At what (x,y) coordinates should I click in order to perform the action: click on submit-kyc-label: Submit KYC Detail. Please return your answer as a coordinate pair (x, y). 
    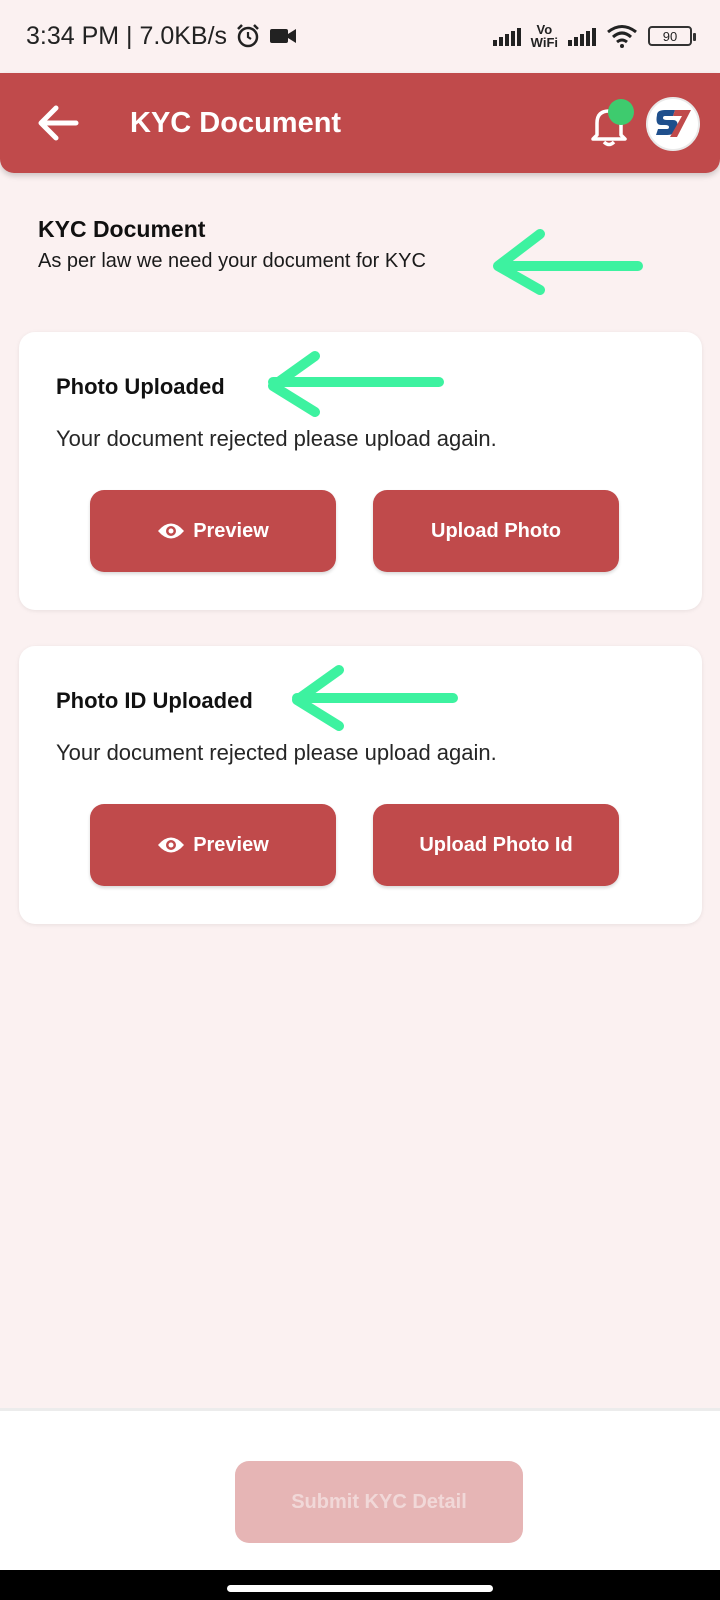
    Looking at the image, I should click on (379, 1501).